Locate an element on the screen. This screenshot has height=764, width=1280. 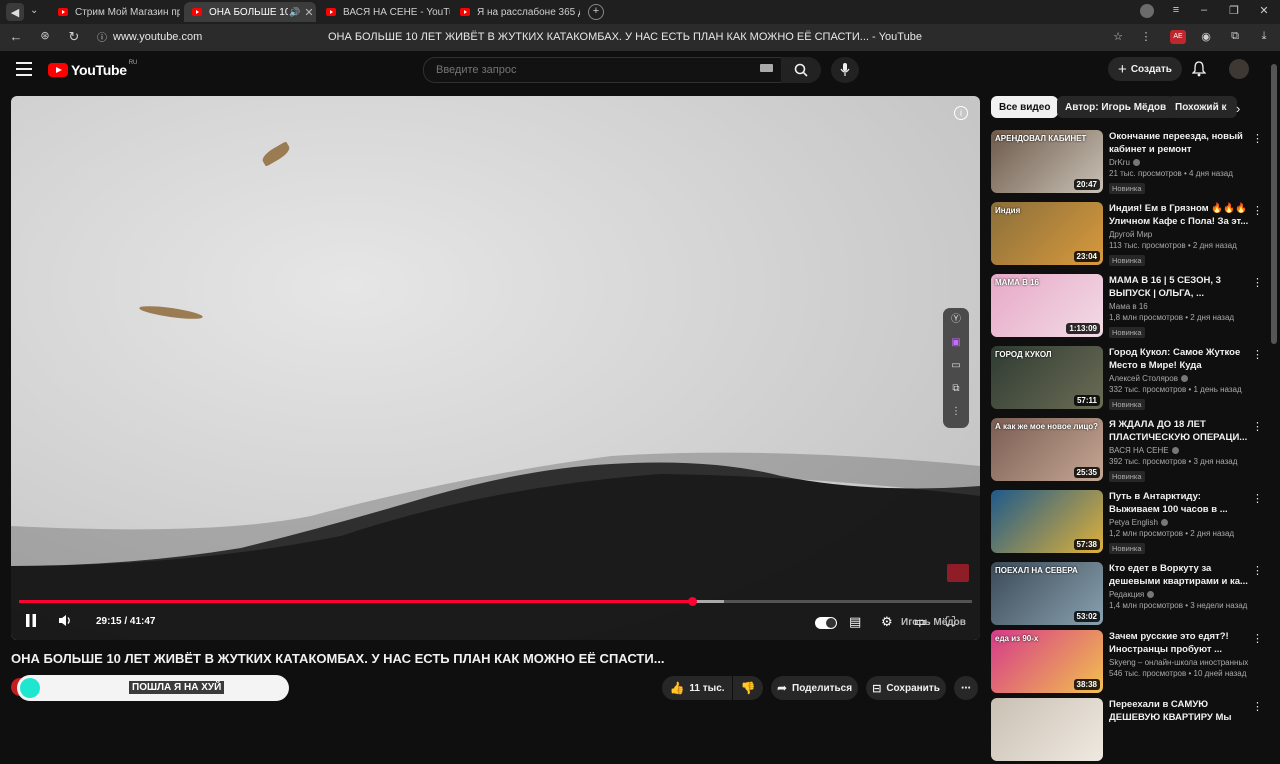
more-actions-button: ⋯ is located at coordinates (966, 688).